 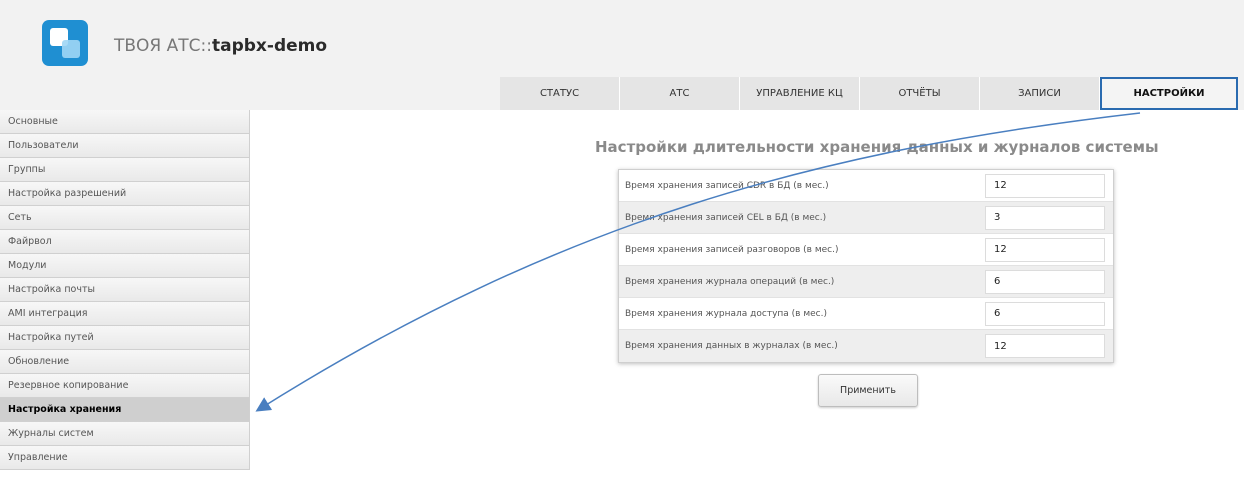 What do you see at coordinates (866, 282) in the screenshot?
I see `settings-row: Время хранения журнала операций (в мес.)` at bounding box center [866, 282].